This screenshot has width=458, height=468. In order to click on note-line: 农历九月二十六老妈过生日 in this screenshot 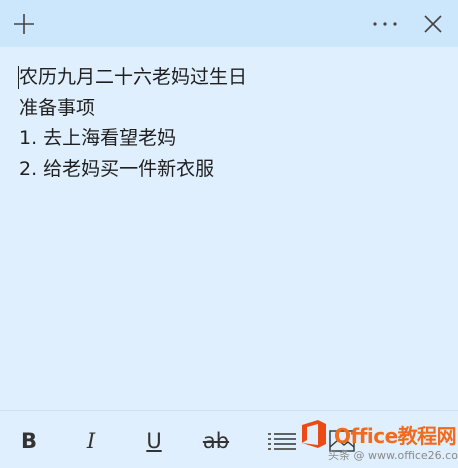, I will do `click(133, 77)`.